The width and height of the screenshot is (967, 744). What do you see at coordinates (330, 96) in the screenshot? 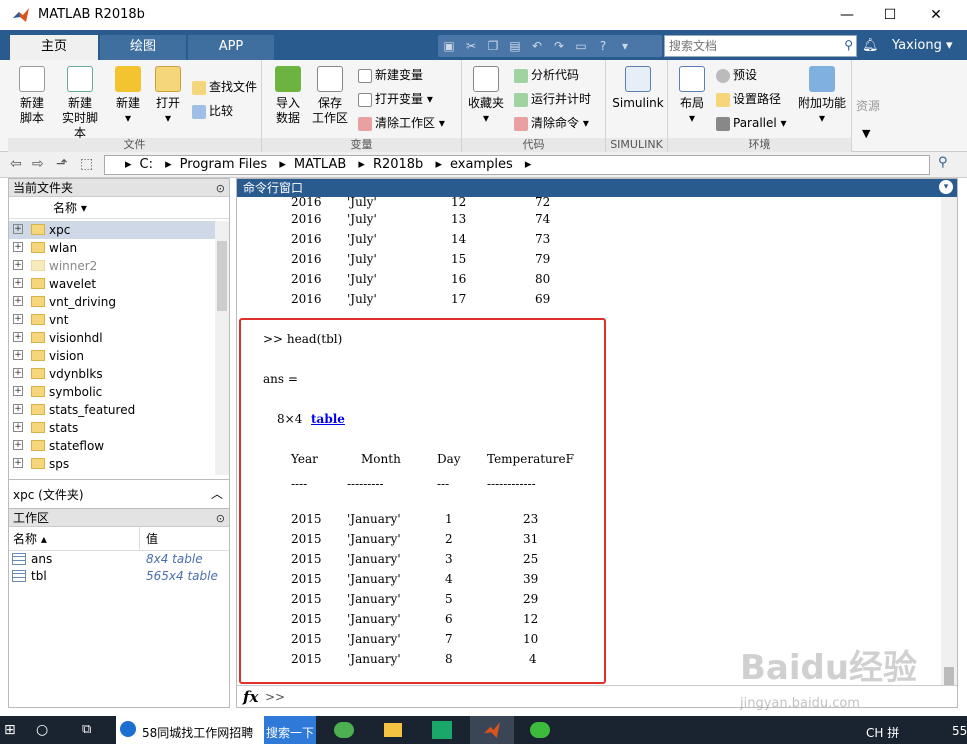
I see `save-workspace-button: 保存 工作区` at bounding box center [330, 96].